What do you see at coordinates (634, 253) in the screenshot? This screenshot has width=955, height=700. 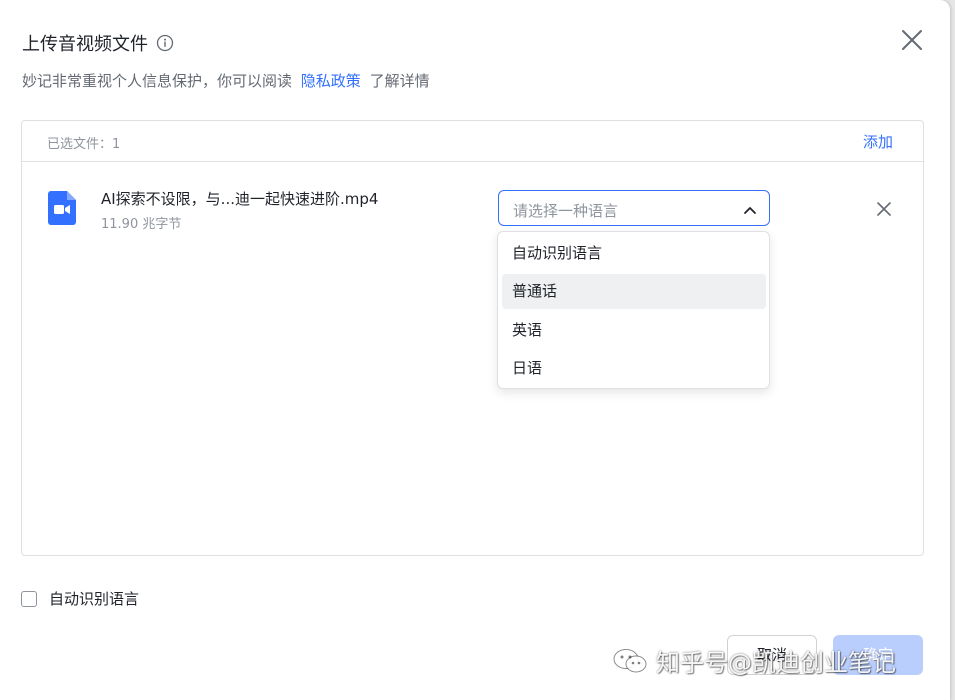 I see `language-option-auto: 自动识别语言` at bounding box center [634, 253].